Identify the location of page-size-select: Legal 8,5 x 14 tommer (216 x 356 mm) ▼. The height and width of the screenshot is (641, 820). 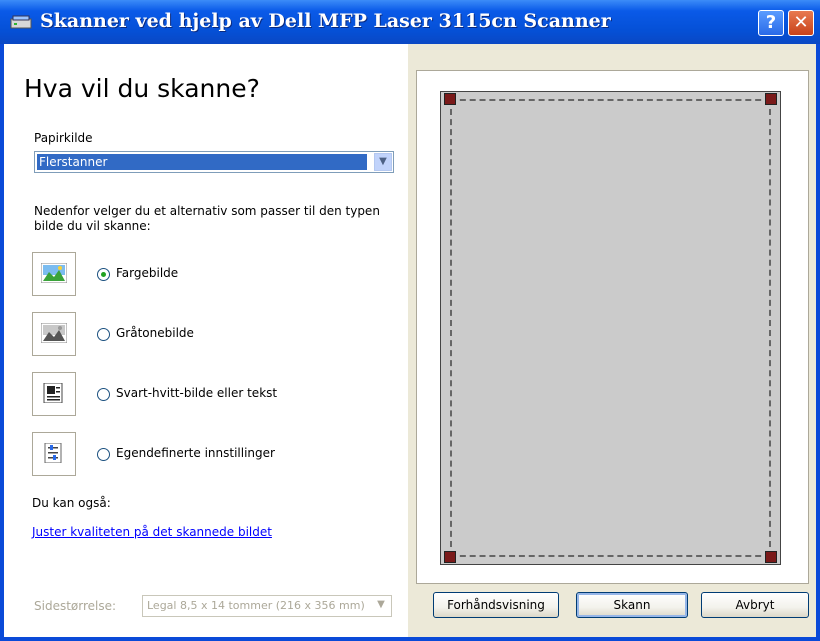
(267, 606).